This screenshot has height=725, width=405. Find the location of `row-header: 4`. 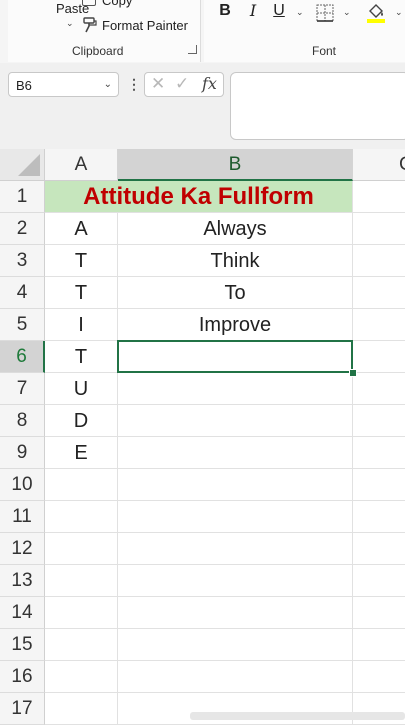

row-header: 4 is located at coordinates (22, 293).